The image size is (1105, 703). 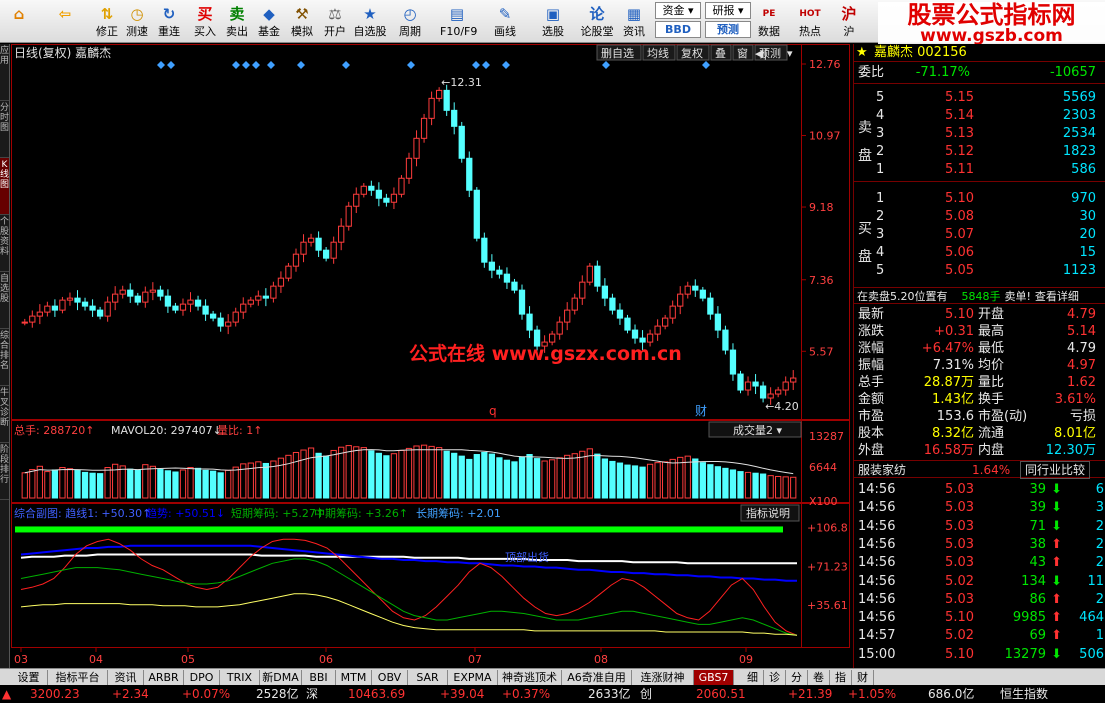 I want to click on indicator-tab-22: 财, so click(x=863, y=677).